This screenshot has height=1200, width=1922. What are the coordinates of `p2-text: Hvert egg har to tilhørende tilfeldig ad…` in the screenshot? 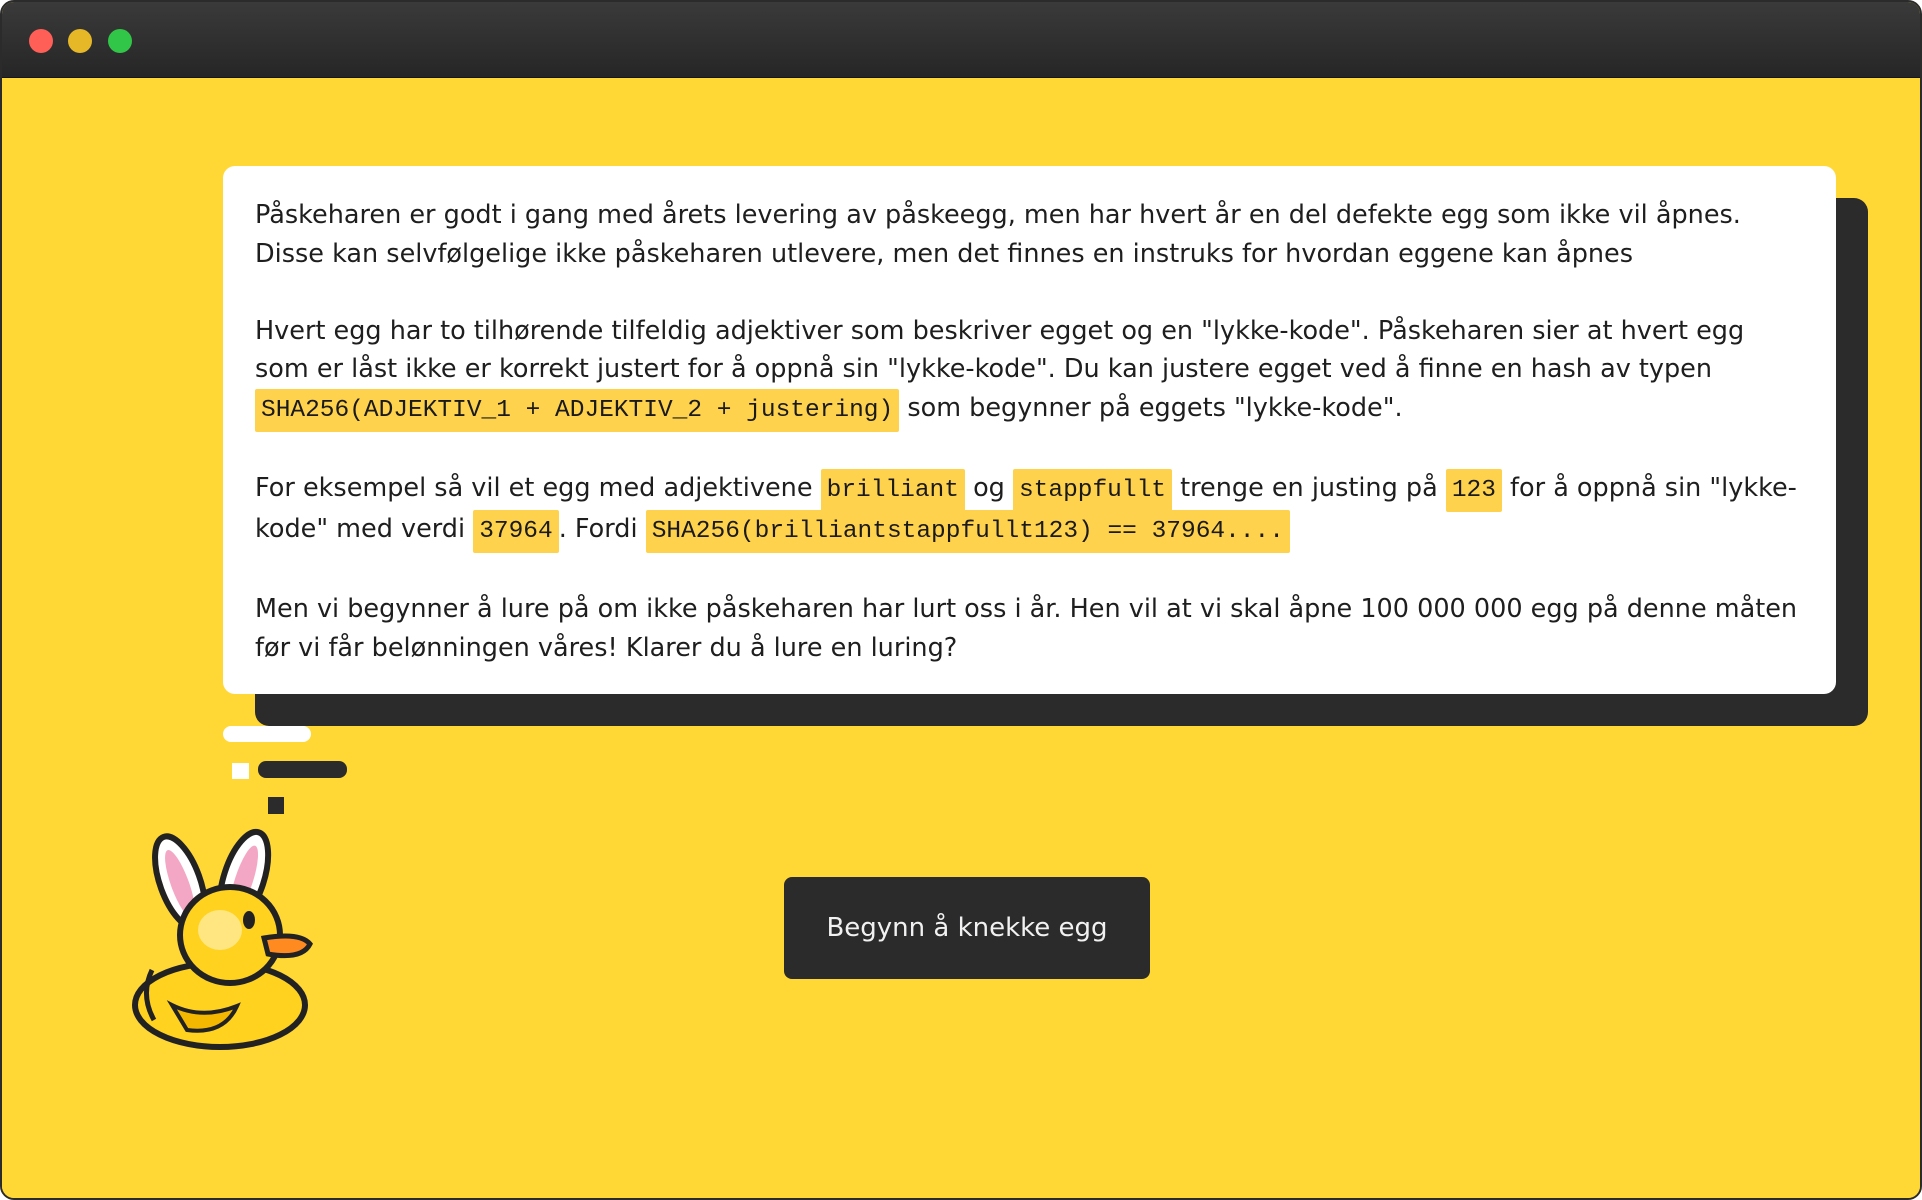 It's located at (1000, 350).